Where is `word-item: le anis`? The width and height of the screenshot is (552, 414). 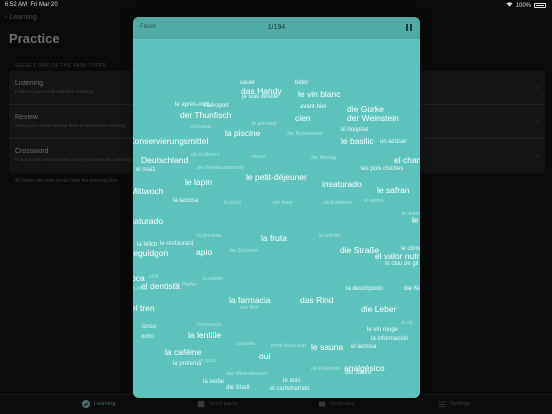 word-item: le anis is located at coordinates (291, 381).